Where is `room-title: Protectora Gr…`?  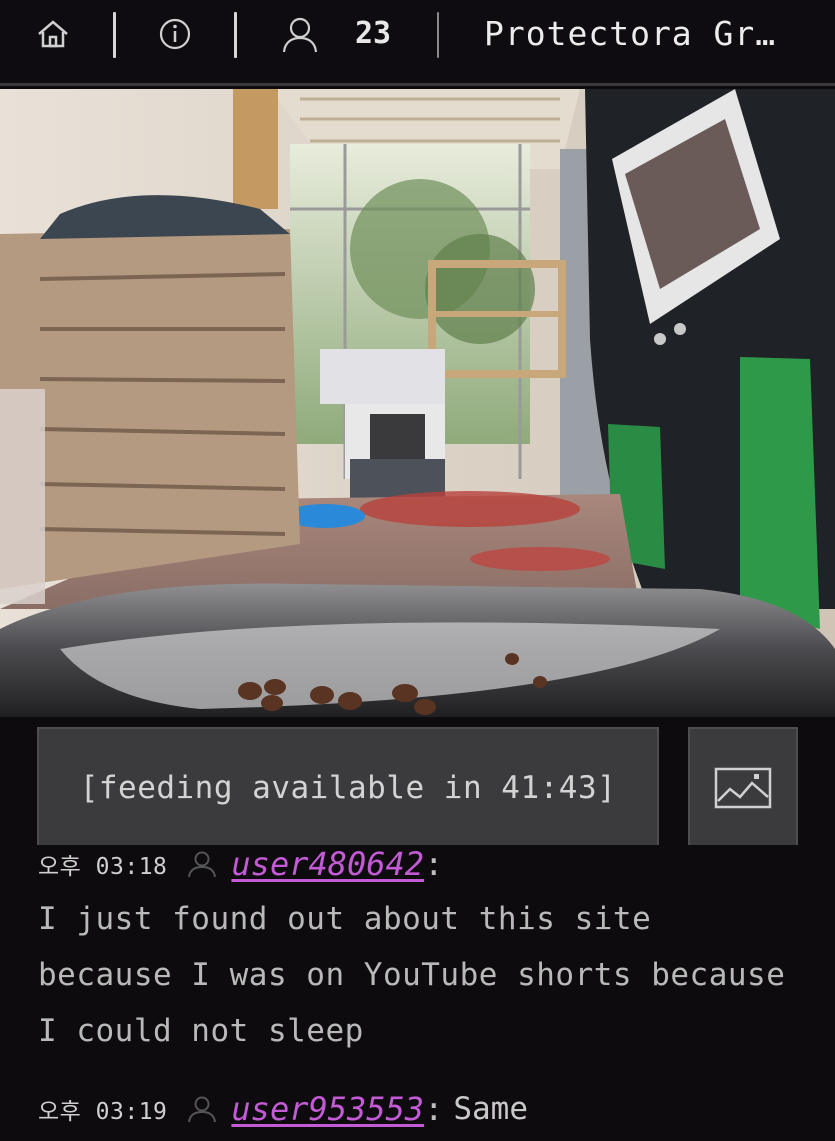
room-title: Protectora Gr… is located at coordinates (630, 34).